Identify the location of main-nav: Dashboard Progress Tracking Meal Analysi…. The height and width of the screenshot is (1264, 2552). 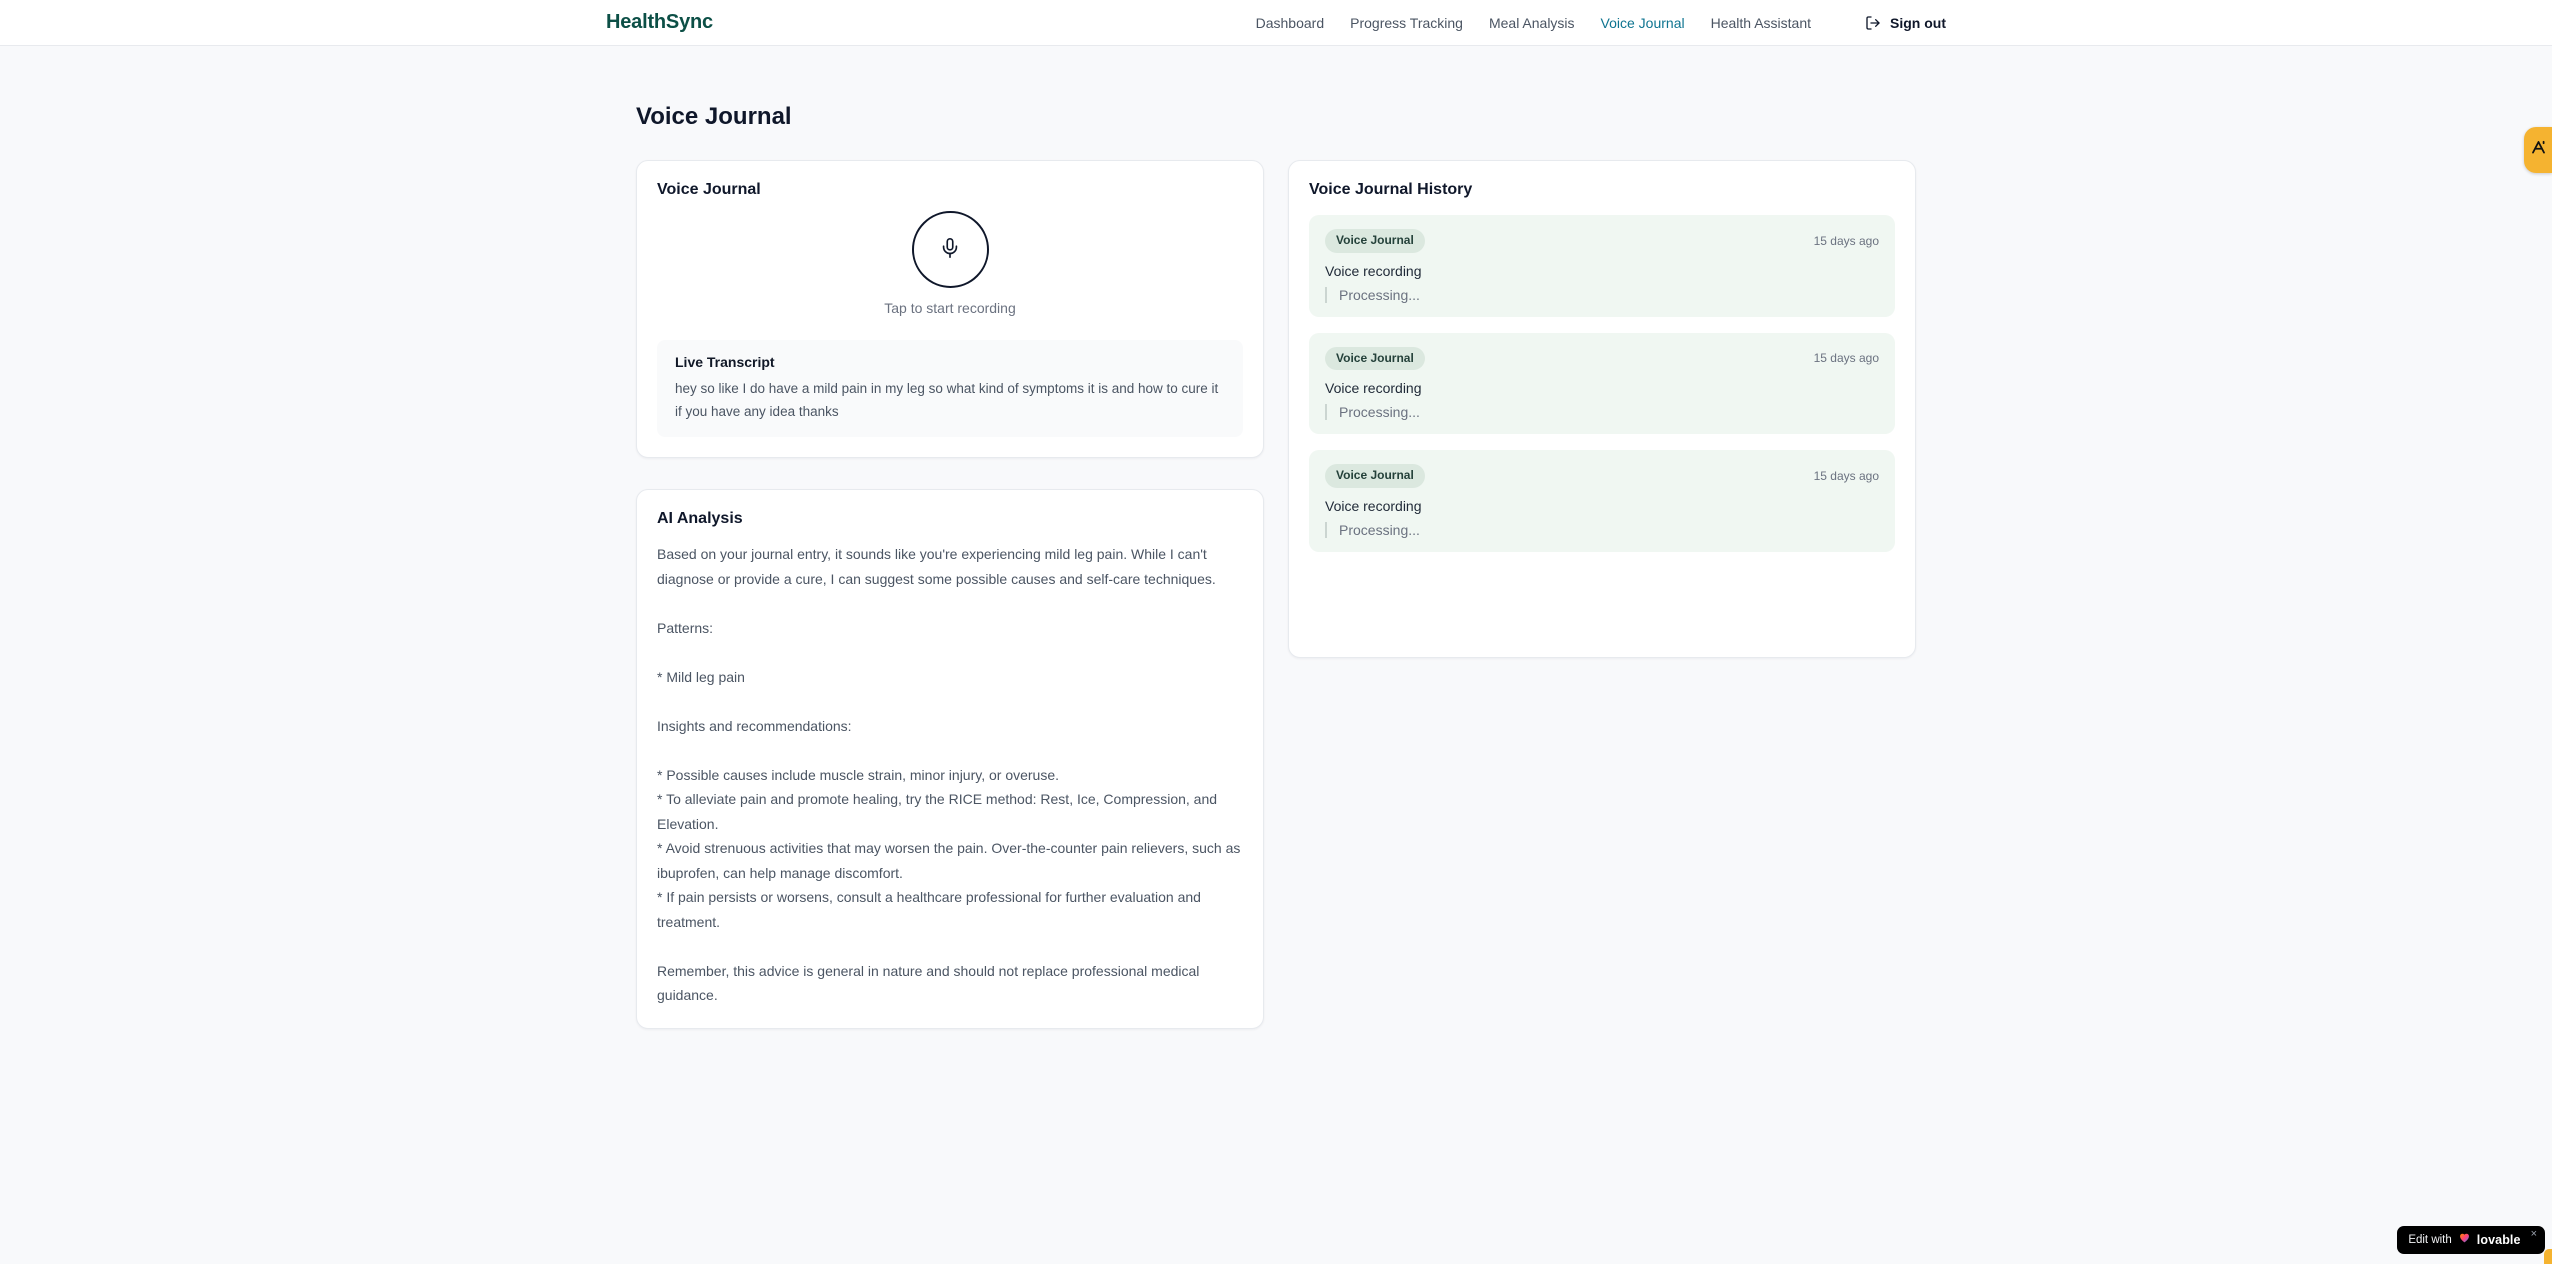
(1601, 23).